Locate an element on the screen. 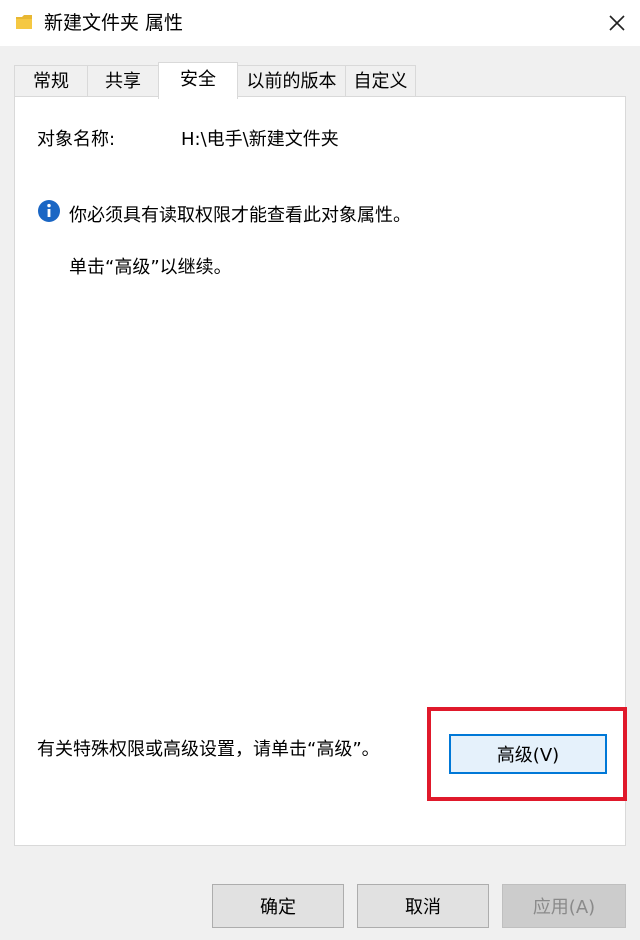  tab-sharing: 共享 is located at coordinates (123, 81).